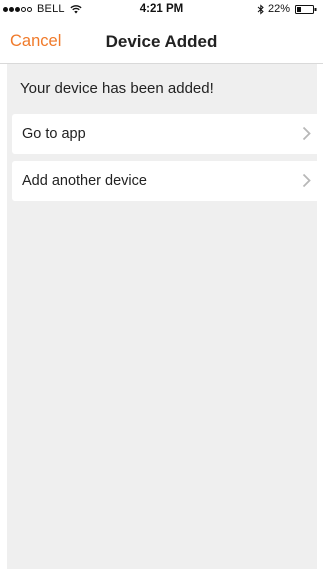  I want to click on cancel-button: Cancel, so click(35, 41).